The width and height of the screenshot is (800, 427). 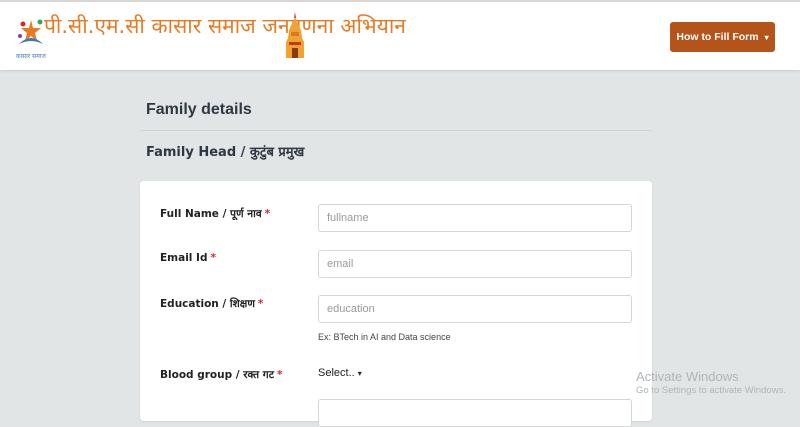 What do you see at coordinates (207, 304) in the screenshot?
I see `education-label-text: Education / शिक्षण` at bounding box center [207, 304].